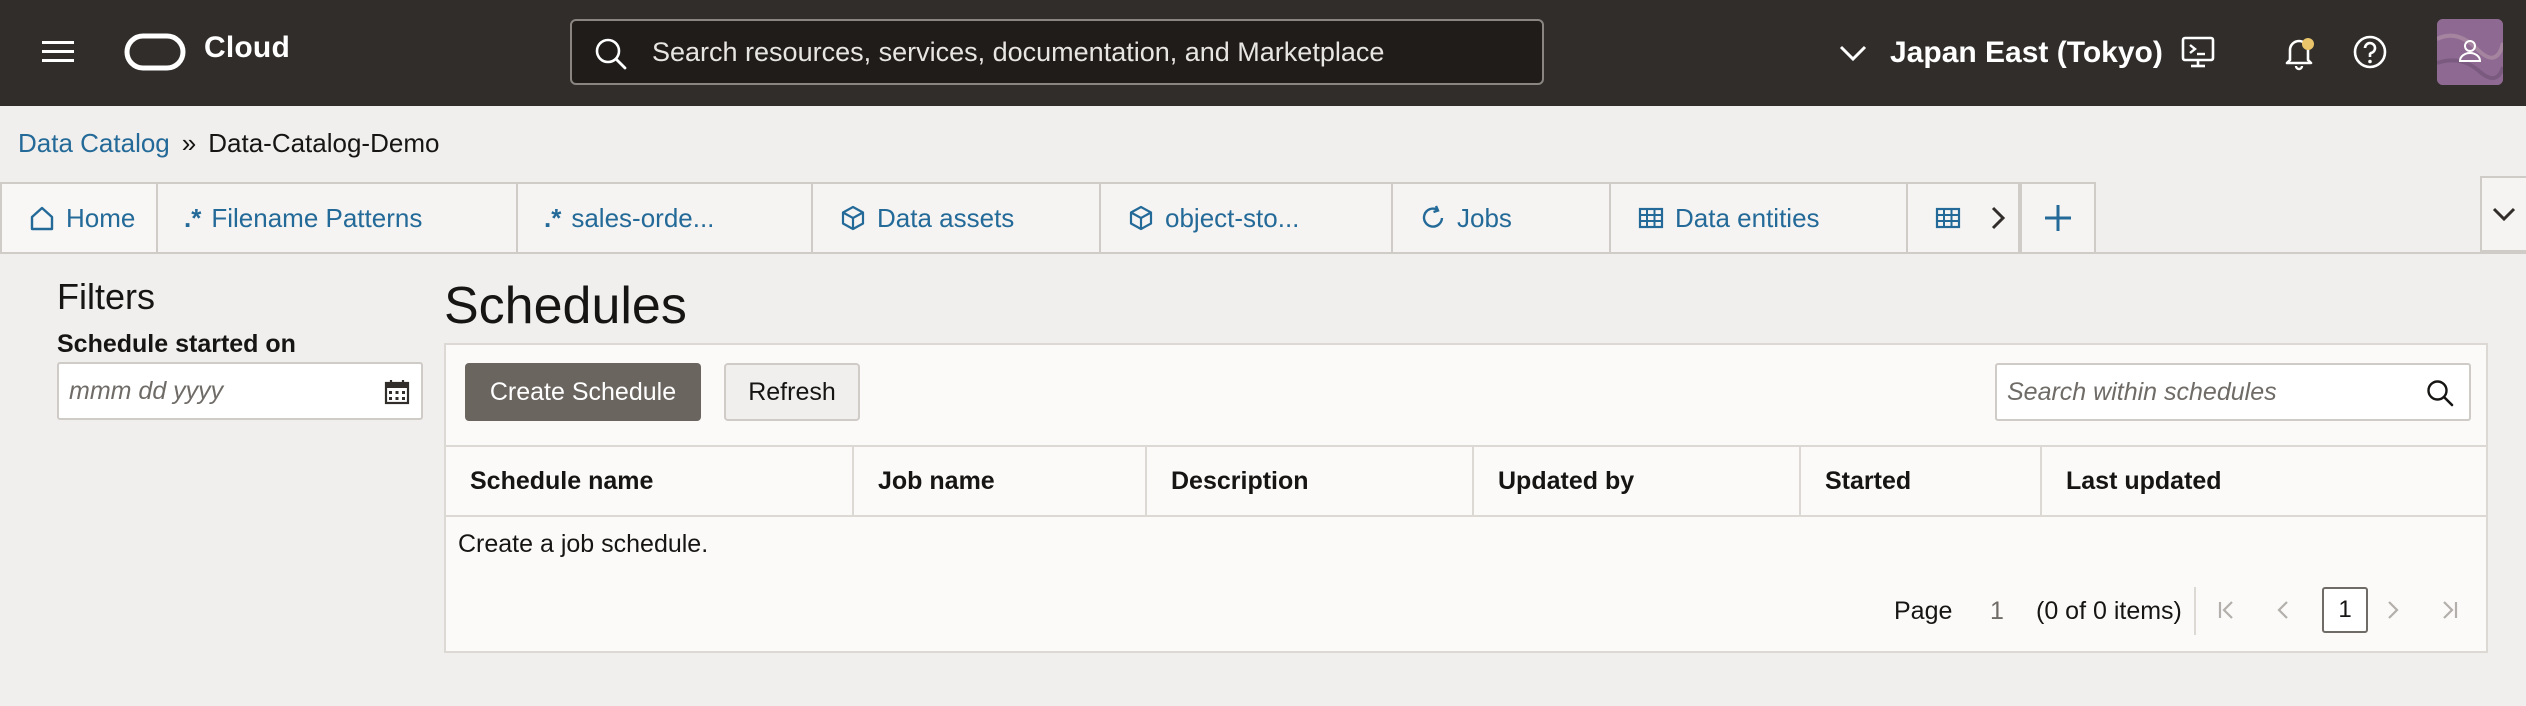 The height and width of the screenshot is (706, 2526). I want to click on user-avatar, so click(2470, 52).